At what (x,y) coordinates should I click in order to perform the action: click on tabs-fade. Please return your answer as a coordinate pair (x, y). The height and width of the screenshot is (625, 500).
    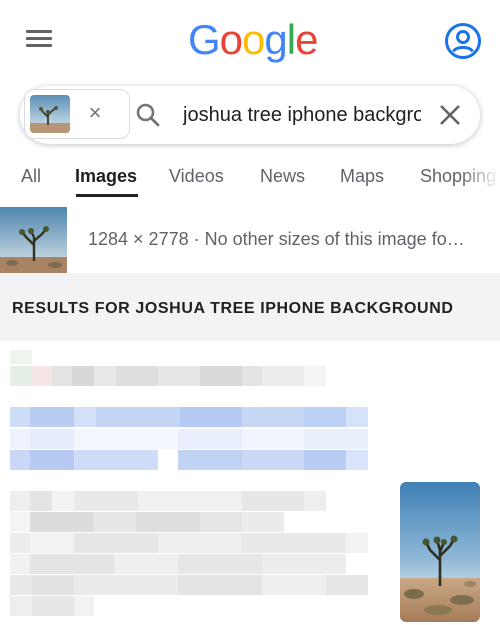
    Looking at the image, I should click on (480, 178).